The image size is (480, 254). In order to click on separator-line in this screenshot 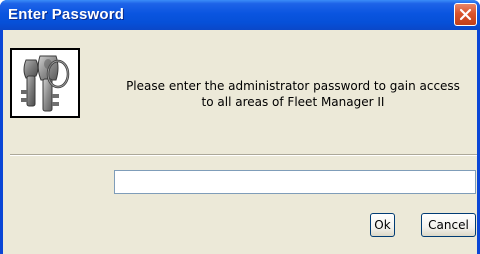, I will do `click(243, 155)`.